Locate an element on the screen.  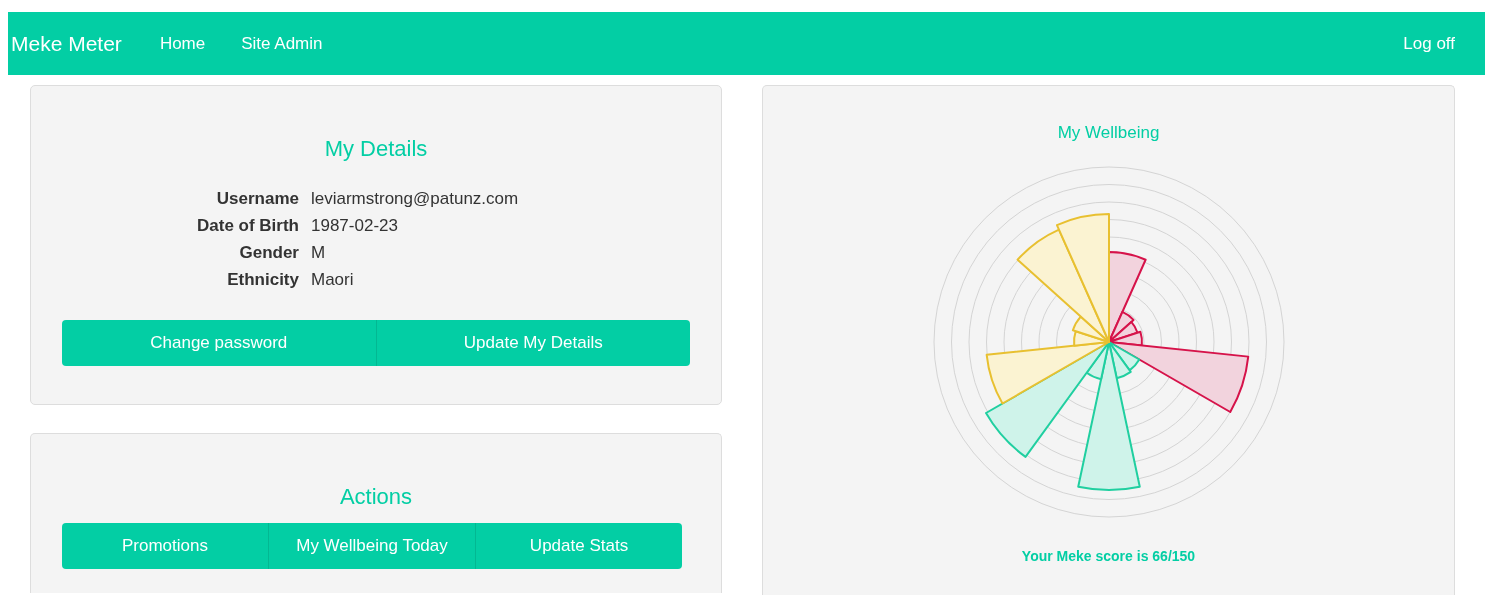
chart-title: My Wellbeing is located at coordinates (1108, 133).